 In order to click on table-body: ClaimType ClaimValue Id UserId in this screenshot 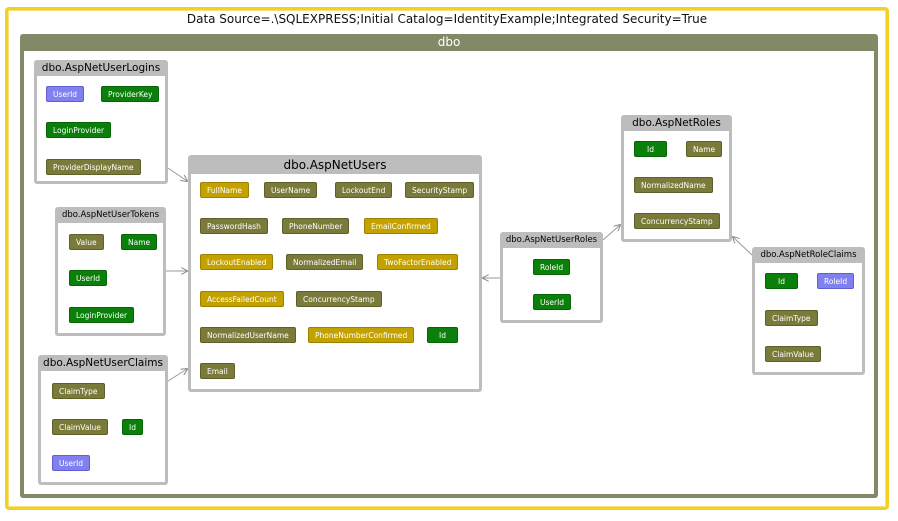, I will do `click(103, 426)`.